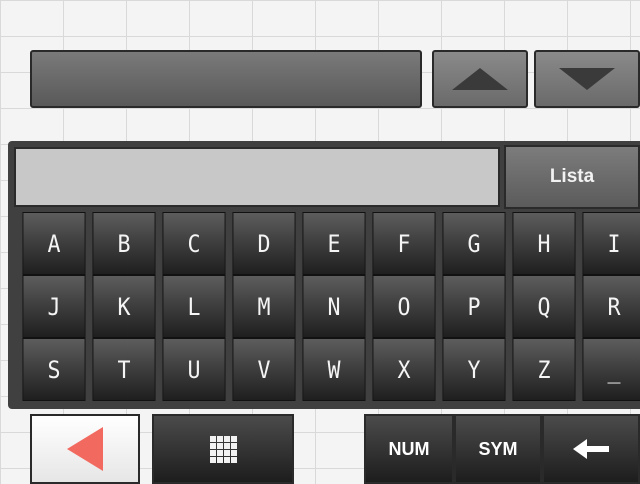 Image resolution: width=640 pixels, height=484 pixels. What do you see at coordinates (264, 306) in the screenshot?
I see `key-m: M` at bounding box center [264, 306].